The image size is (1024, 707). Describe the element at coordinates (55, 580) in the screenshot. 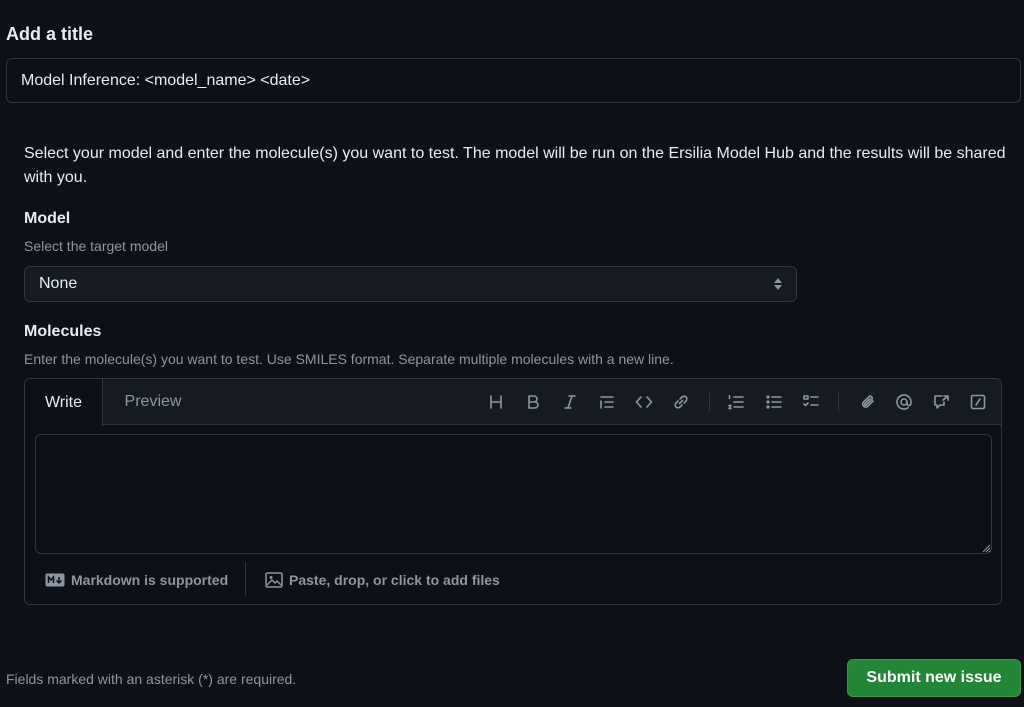

I see `markdown-icon` at that location.